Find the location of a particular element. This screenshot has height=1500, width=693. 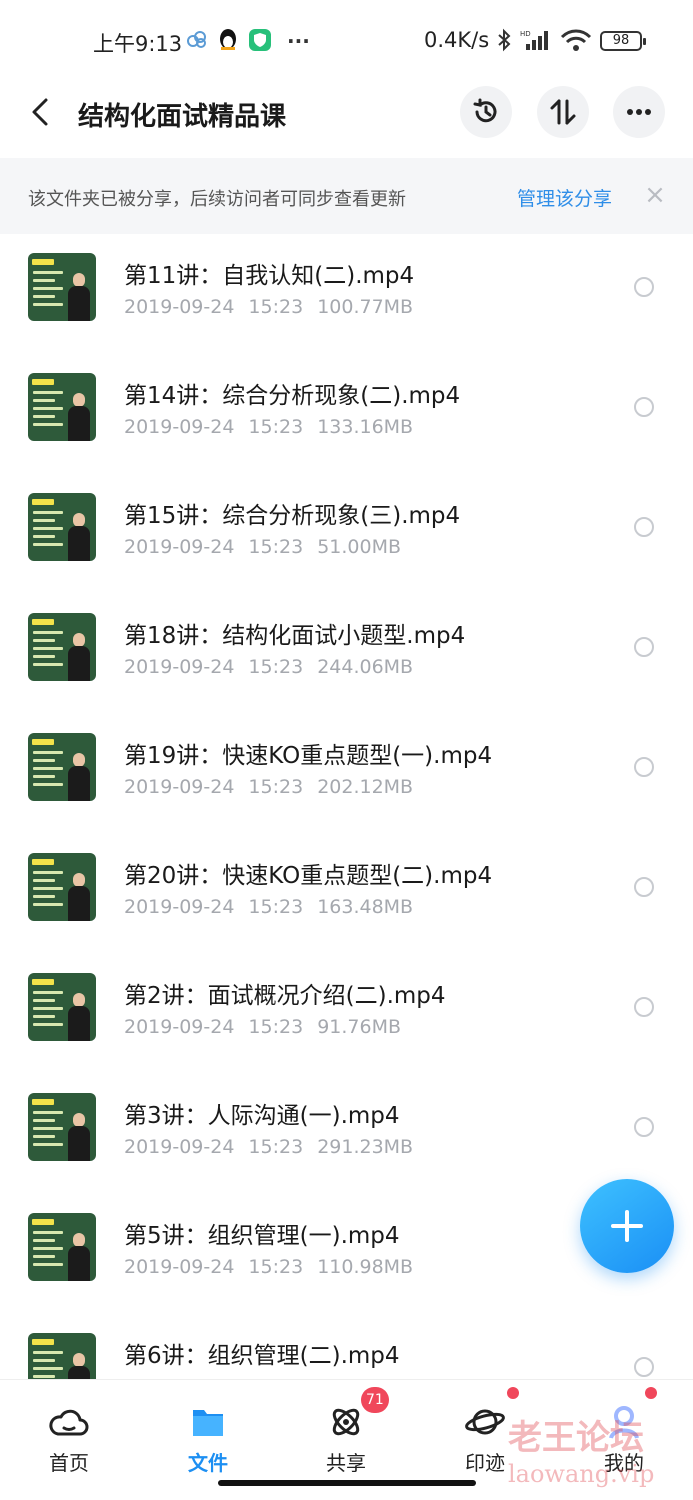

file-list-item: 第11讲：自我认知(二).mp4 2019-09-24 15:23 100.77MB is located at coordinates (346, 294).